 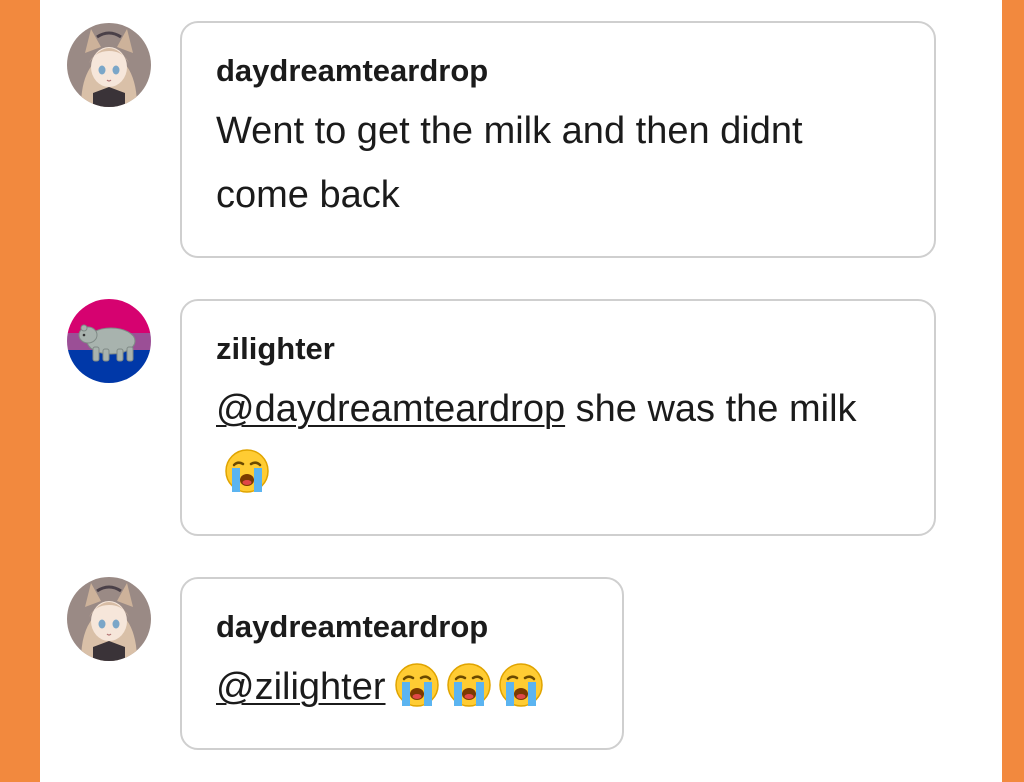 I want to click on comment-body: she was the milk, so click(x=711, y=409).